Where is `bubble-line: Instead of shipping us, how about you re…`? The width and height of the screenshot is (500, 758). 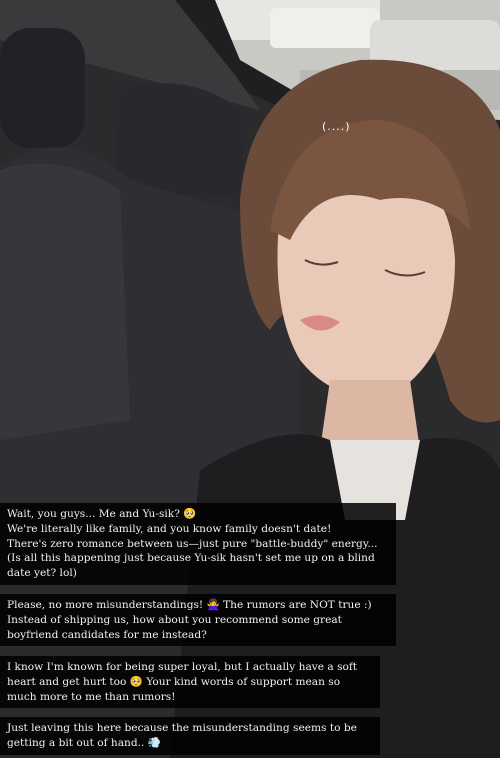 bubble-line: Instead of shipping us, how about you re… is located at coordinates (174, 619).